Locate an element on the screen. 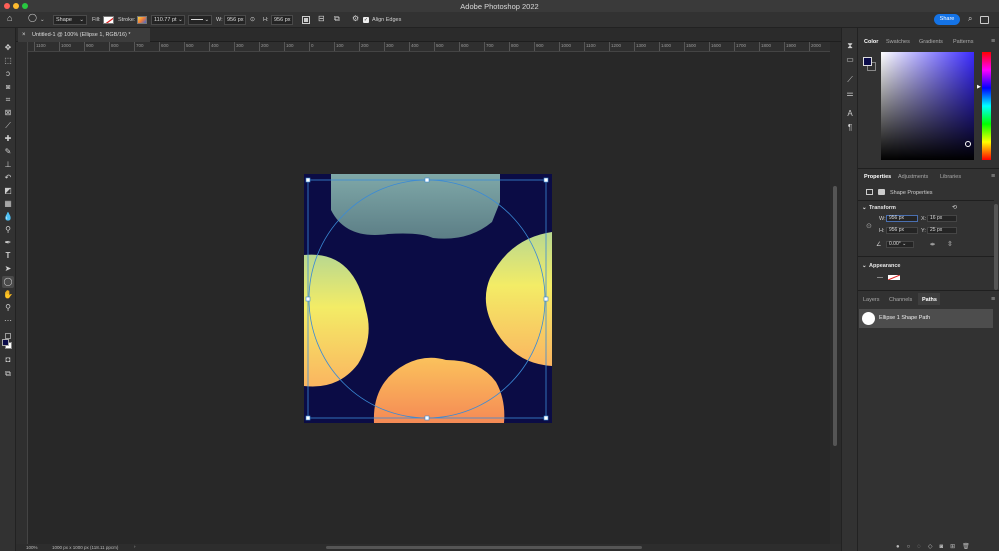 This screenshot has height=551, width=999. eraser-tool-icon: ◩ is located at coordinates (8, 191).